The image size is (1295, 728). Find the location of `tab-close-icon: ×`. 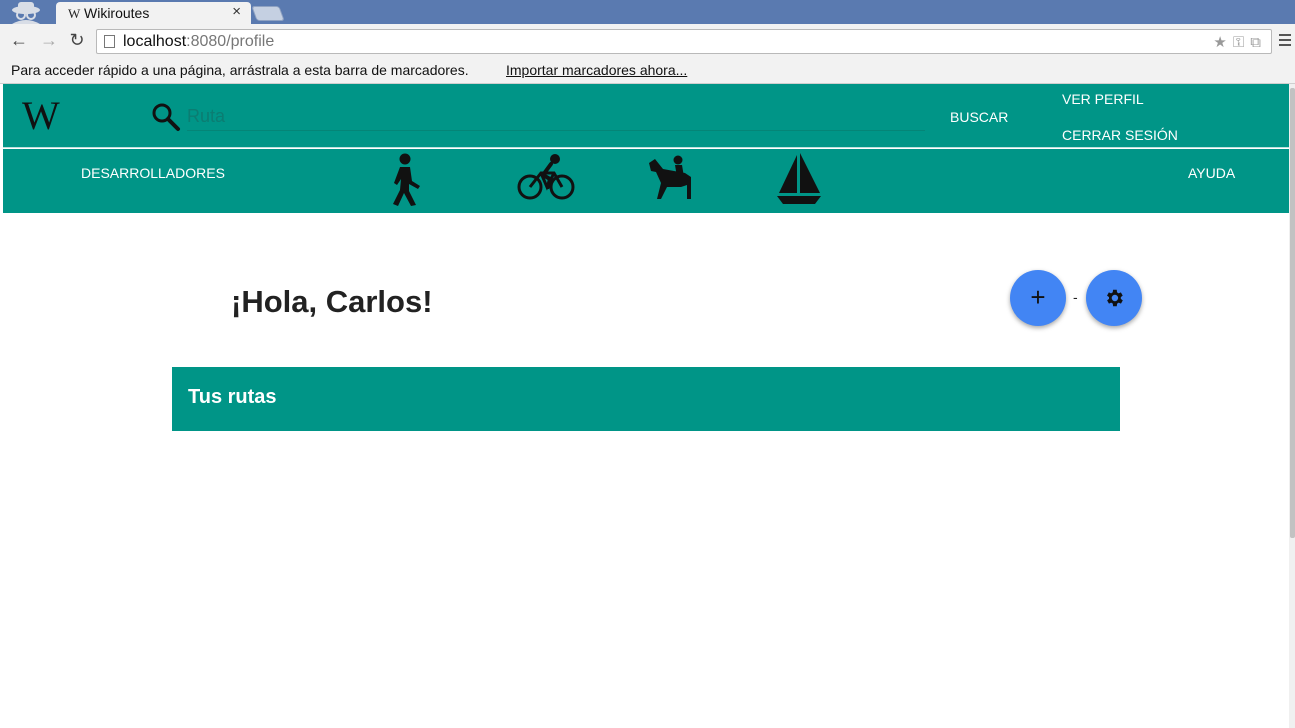

tab-close-icon: × is located at coordinates (236, 11).